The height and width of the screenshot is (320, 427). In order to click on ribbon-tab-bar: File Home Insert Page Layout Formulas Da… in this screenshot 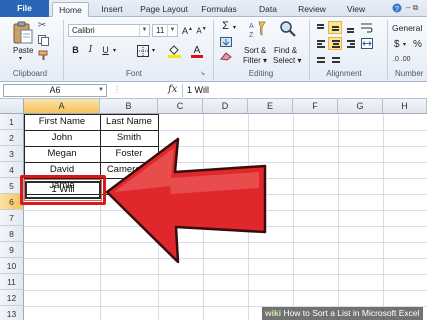, I will do `click(213, 8)`.